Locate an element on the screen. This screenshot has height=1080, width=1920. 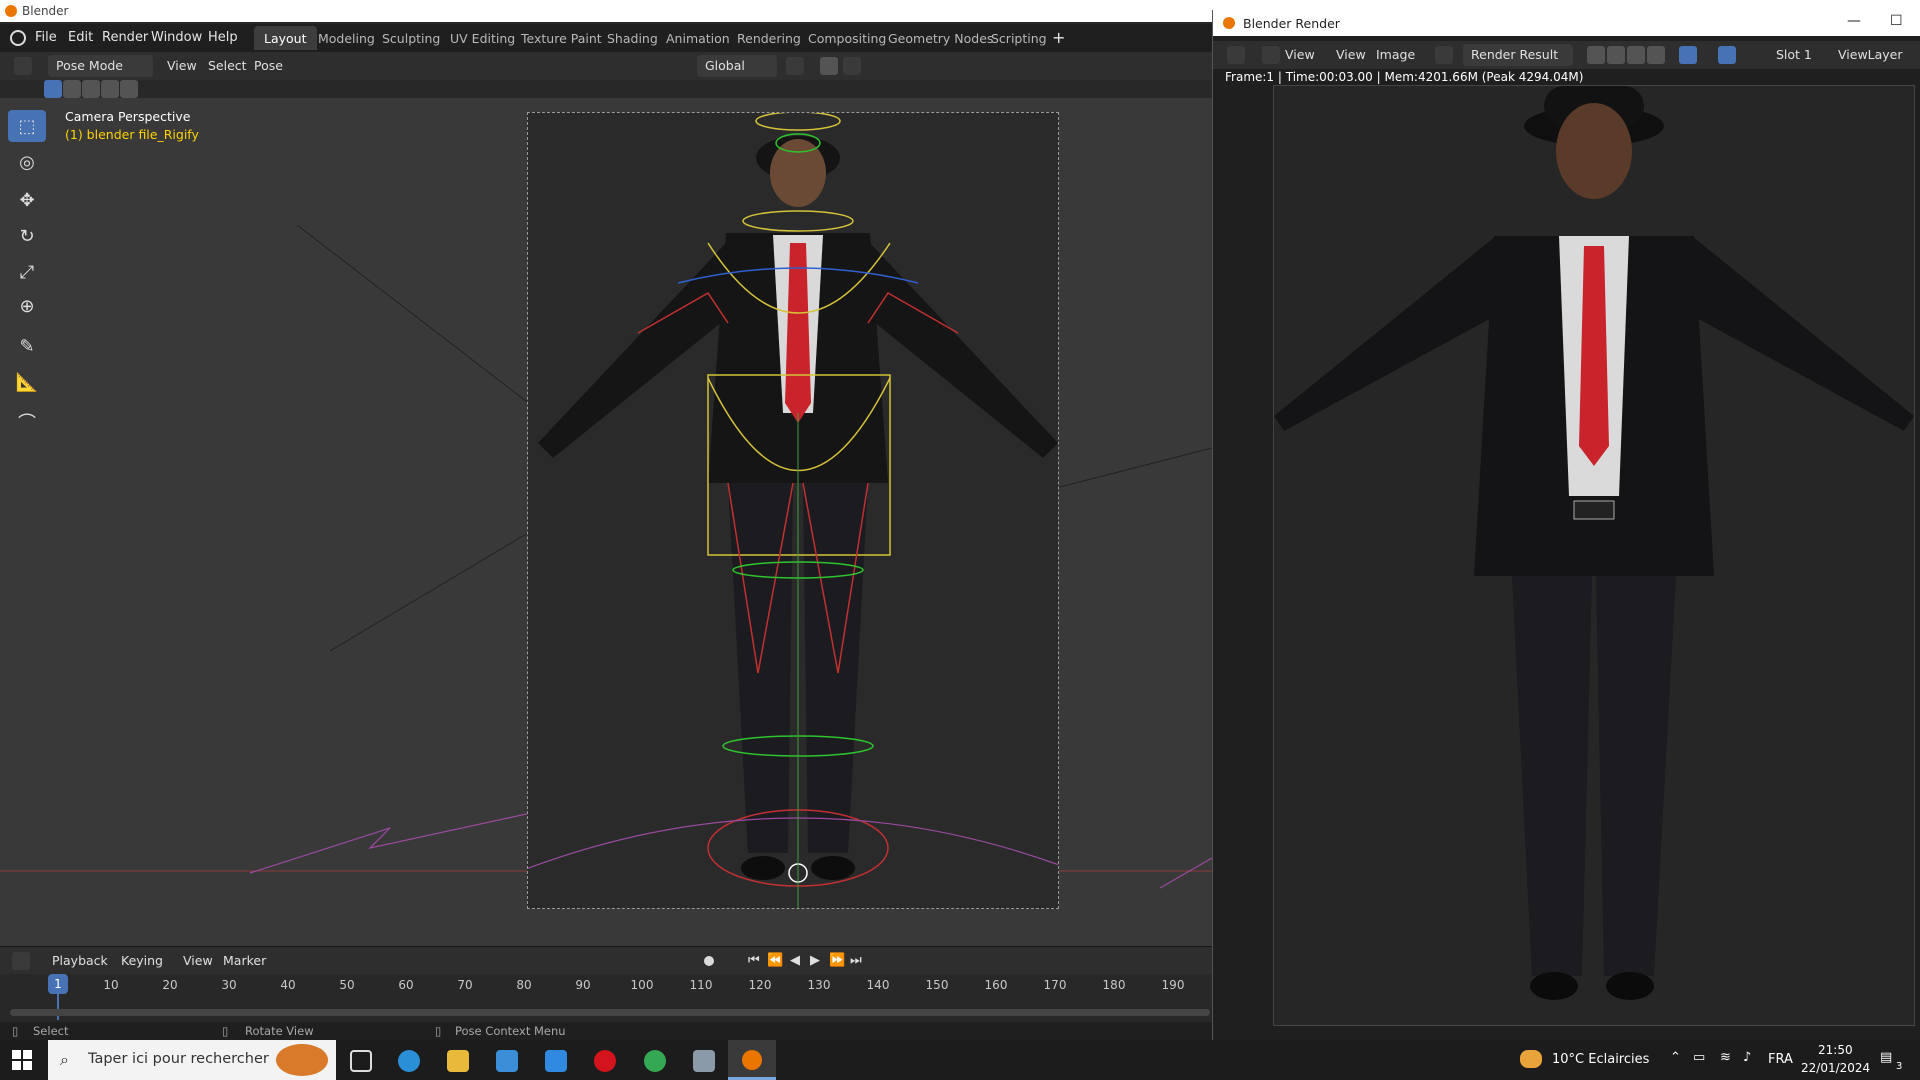
file-explorer-icon is located at coordinates (458, 1061).